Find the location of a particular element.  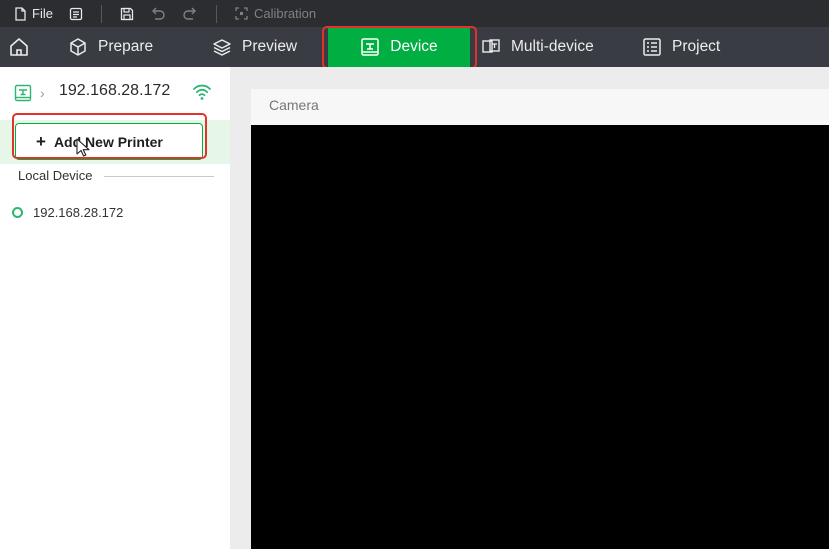

add-printer-highlight is located at coordinates (109, 136).